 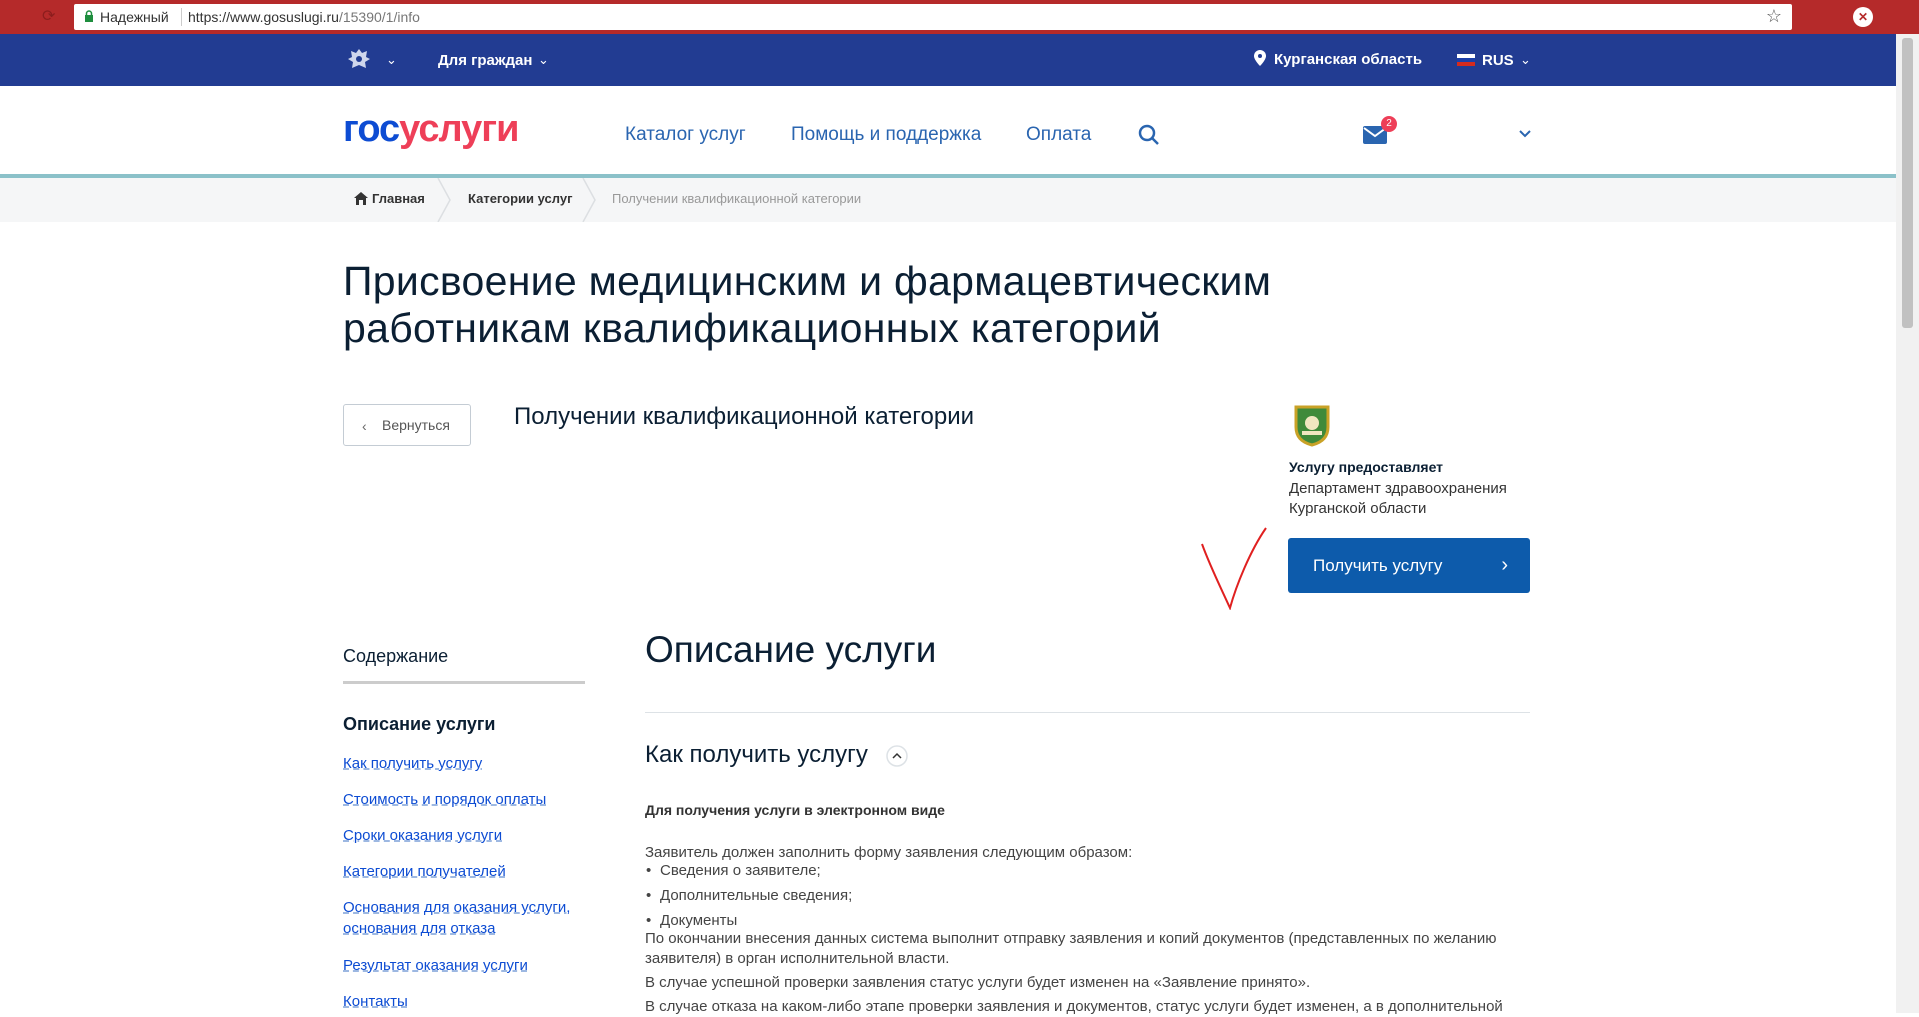 What do you see at coordinates (416, 425) in the screenshot?
I see `back-button-label: Вернуться` at bounding box center [416, 425].